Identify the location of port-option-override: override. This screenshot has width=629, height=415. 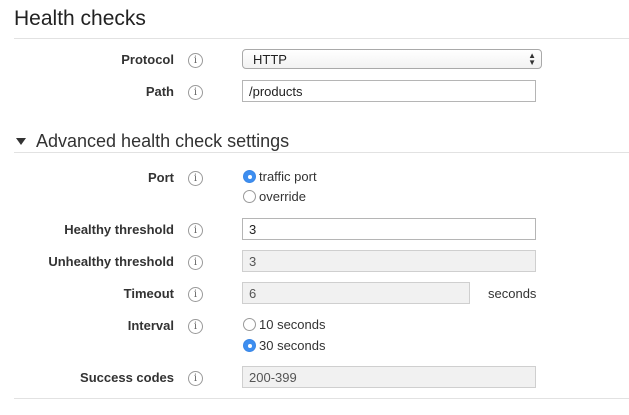
(274, 196).